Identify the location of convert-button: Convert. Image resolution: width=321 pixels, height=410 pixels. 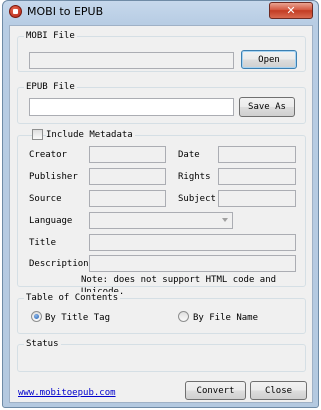
(215, 390).